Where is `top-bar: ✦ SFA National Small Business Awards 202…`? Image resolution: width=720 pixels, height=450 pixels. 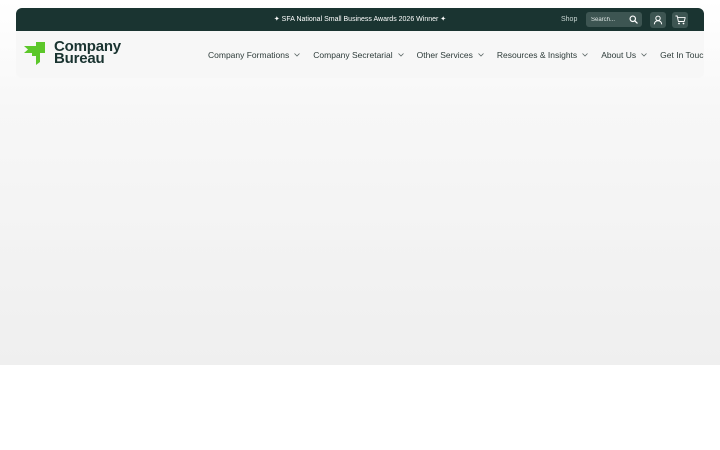
top-bar: ✦ SFA National Small Business Awards 202… is located at coordinates (360, 19).